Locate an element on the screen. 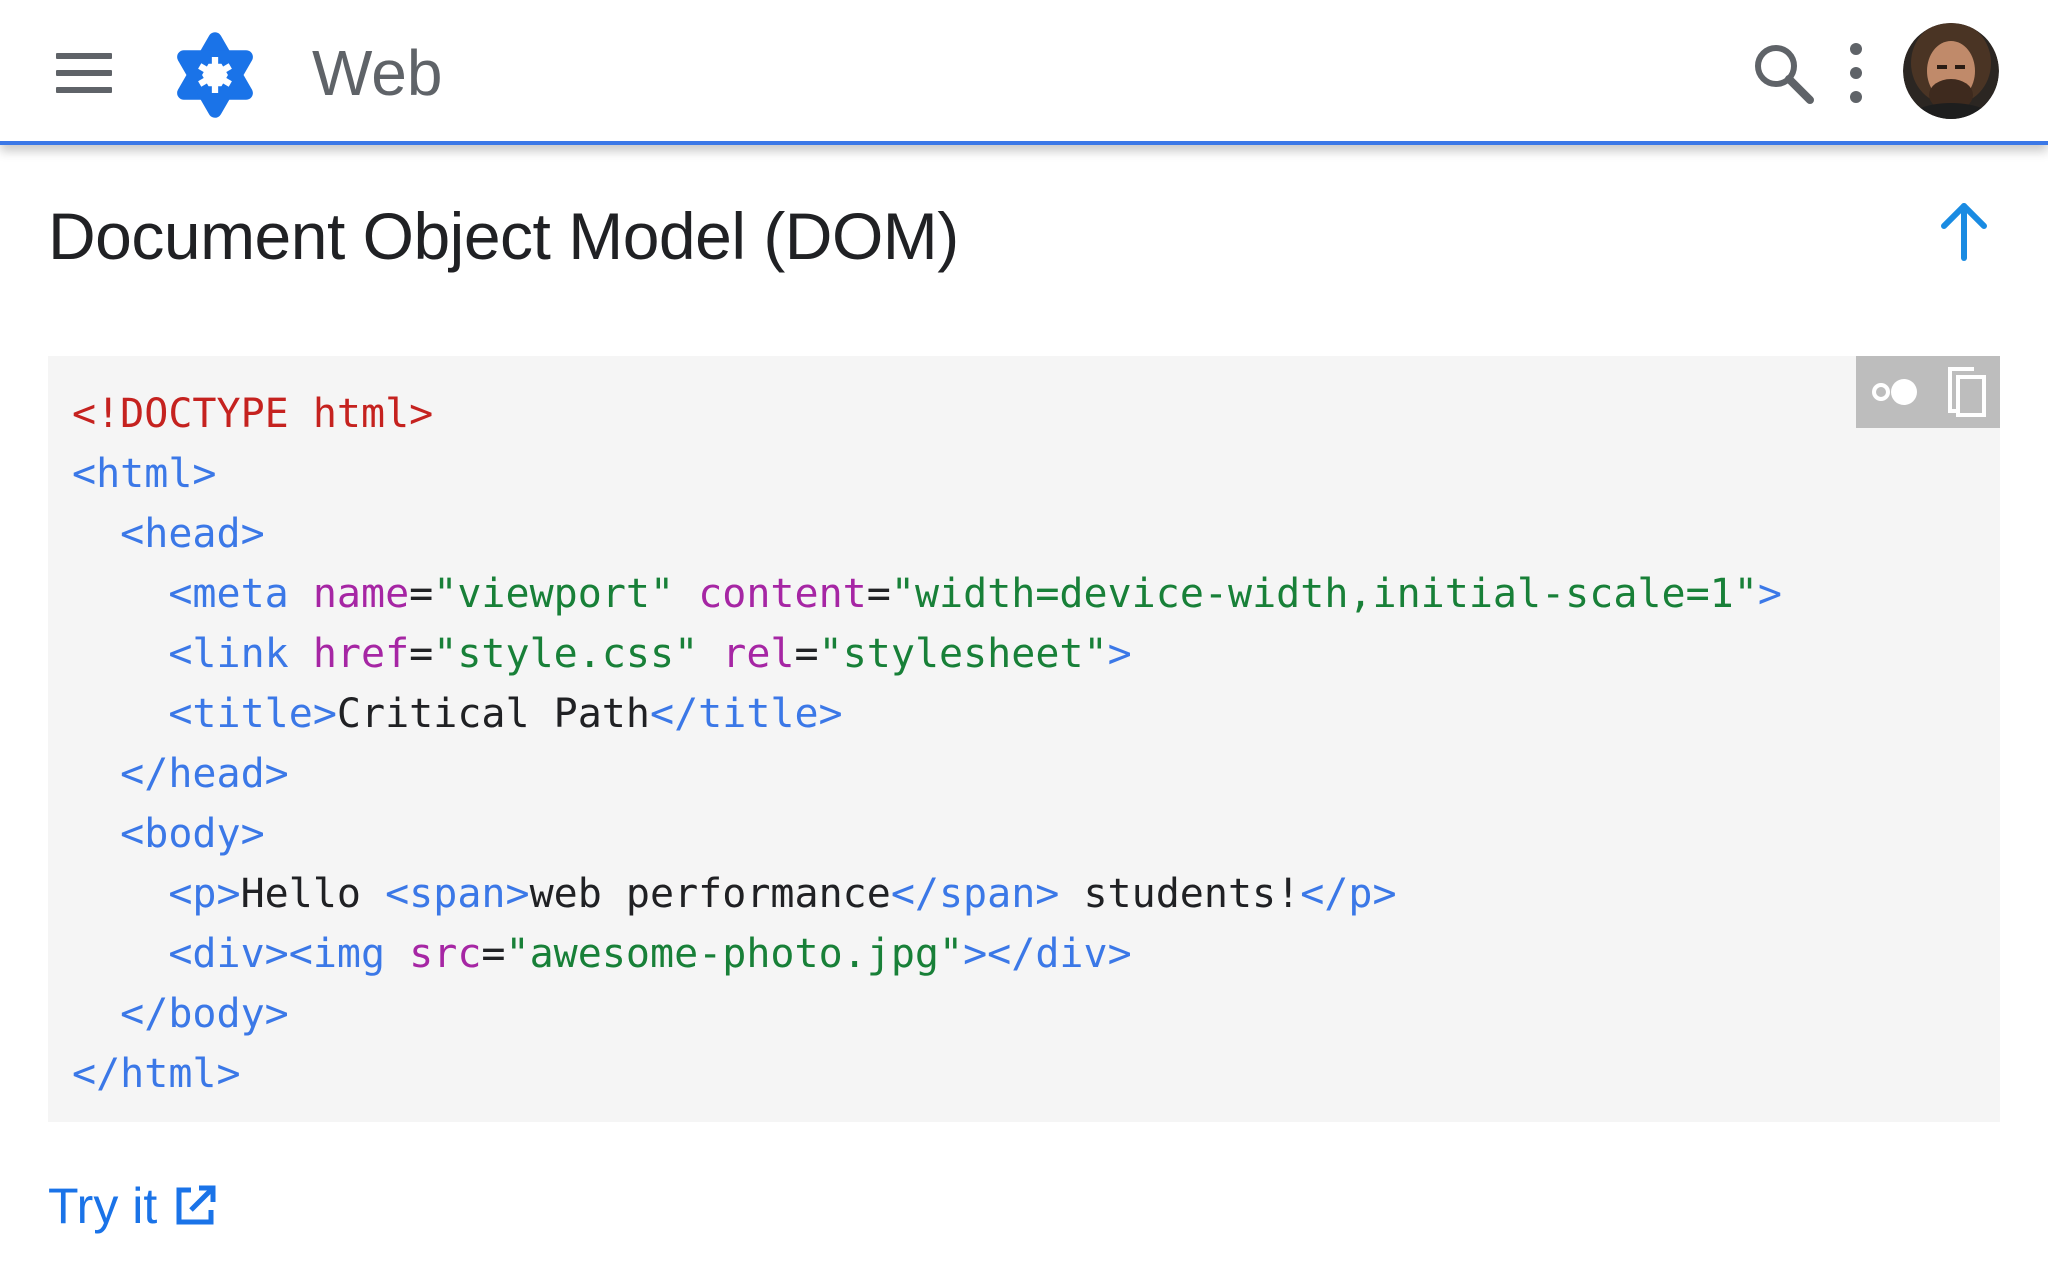 This screenshot has width=2048, height=1280. code-token: href is located at coordinates (361, 654).